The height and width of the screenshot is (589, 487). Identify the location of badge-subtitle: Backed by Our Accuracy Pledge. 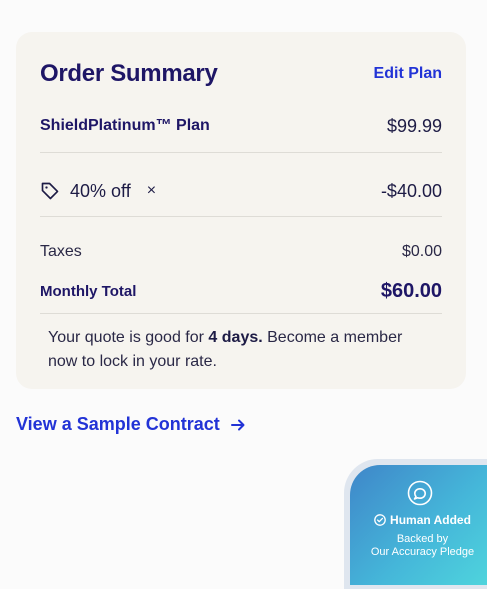
(418, 546).